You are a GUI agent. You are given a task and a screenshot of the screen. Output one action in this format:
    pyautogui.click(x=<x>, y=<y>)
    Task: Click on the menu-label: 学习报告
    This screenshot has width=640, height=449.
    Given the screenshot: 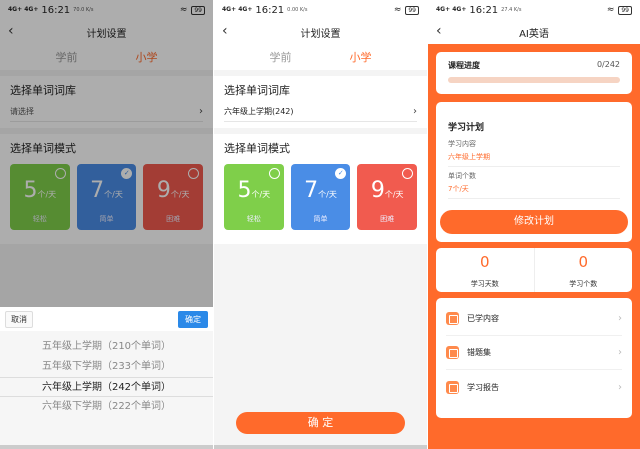 What is the action you would take?
    pyautogui.click(x=483, y=387)
    